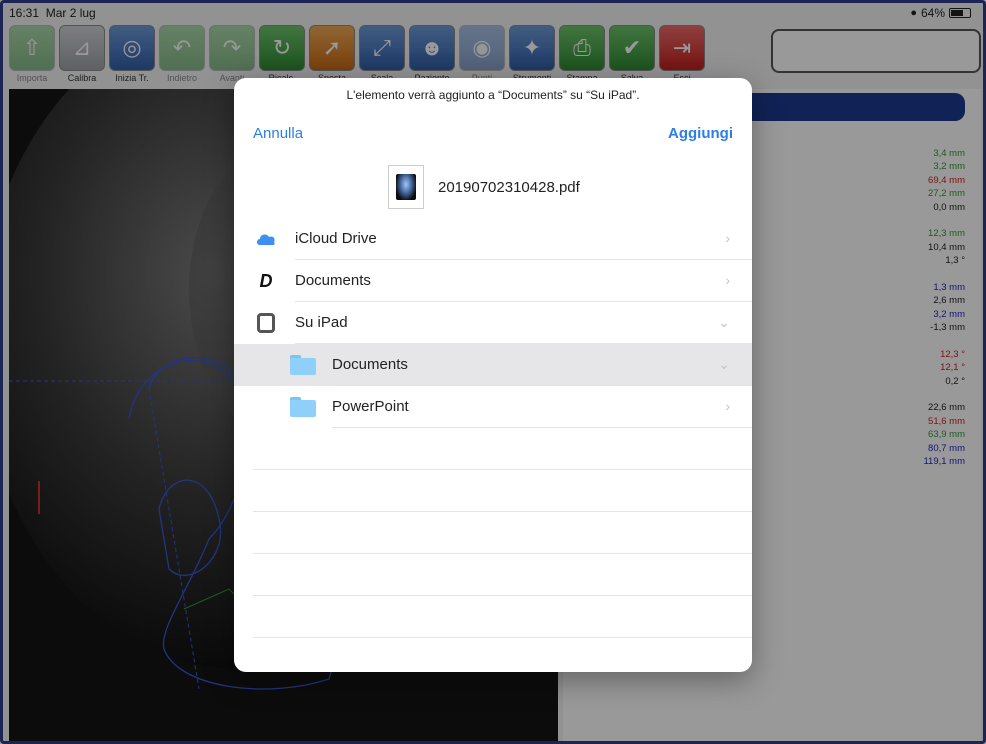 This screenshot has width=986, height=744. Describe the element at coordinates (700, 133) in the screenshot. I see `add-button: Aggiungi` at that location.